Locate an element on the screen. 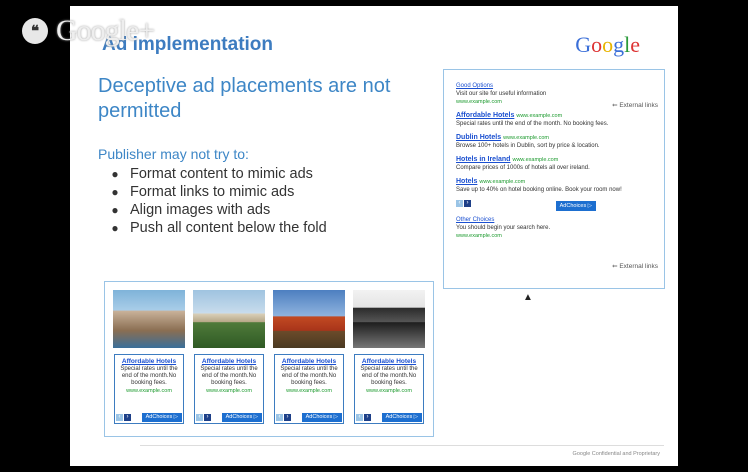  greek-temple-image is located at coordinates (229, 319).